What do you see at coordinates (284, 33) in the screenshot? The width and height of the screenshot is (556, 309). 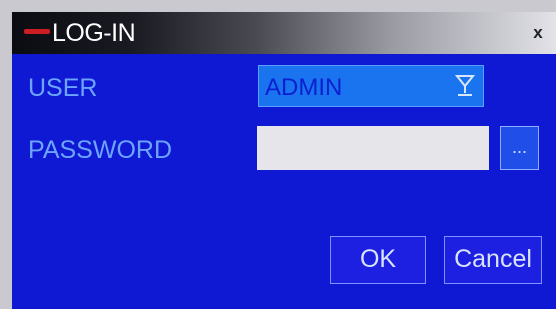 I see `title-bar: LOG-IN x` at bounding box center [284, 33].